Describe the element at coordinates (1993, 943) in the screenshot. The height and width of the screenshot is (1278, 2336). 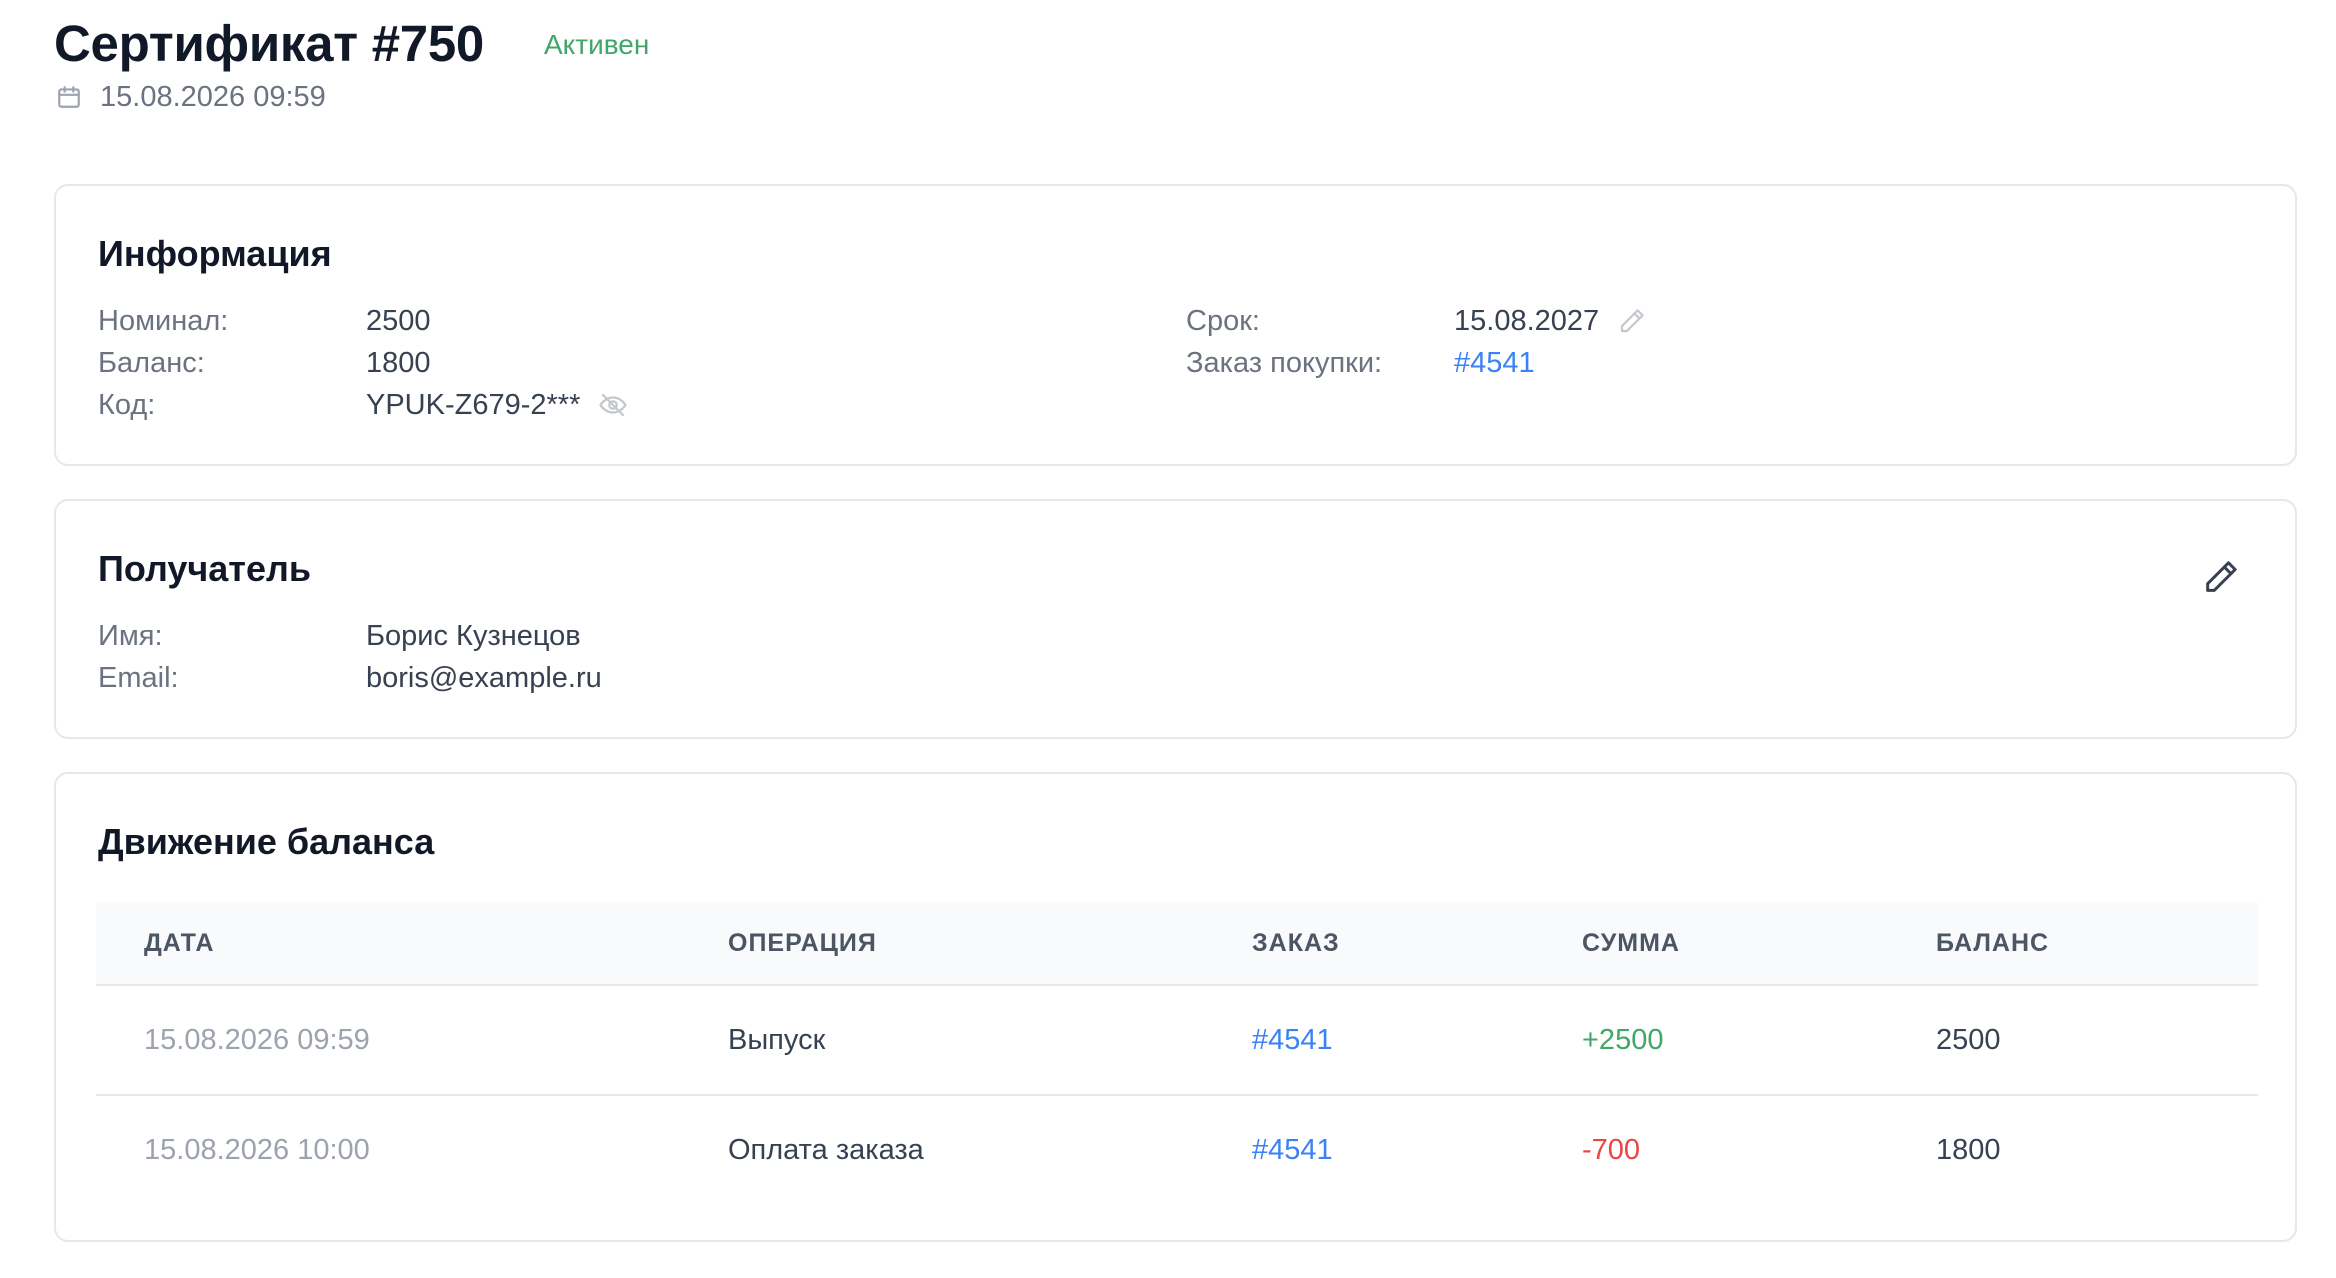
I see `column-header-balance: БАЛАНС` at that location.